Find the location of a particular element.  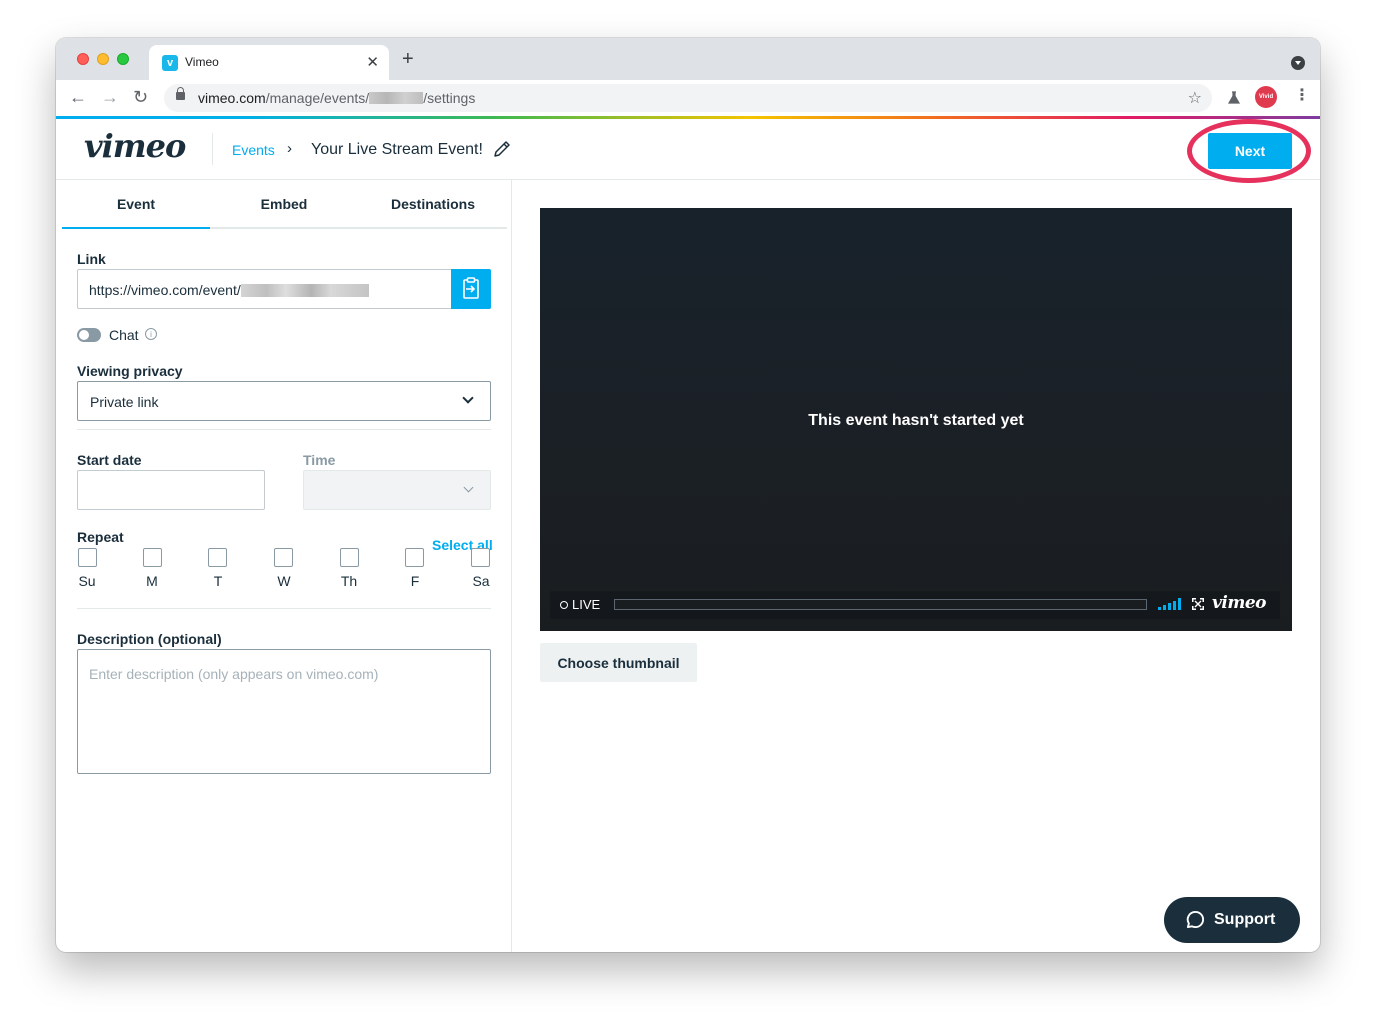

tab-embed: Embed is located at coordinates (284, 204).